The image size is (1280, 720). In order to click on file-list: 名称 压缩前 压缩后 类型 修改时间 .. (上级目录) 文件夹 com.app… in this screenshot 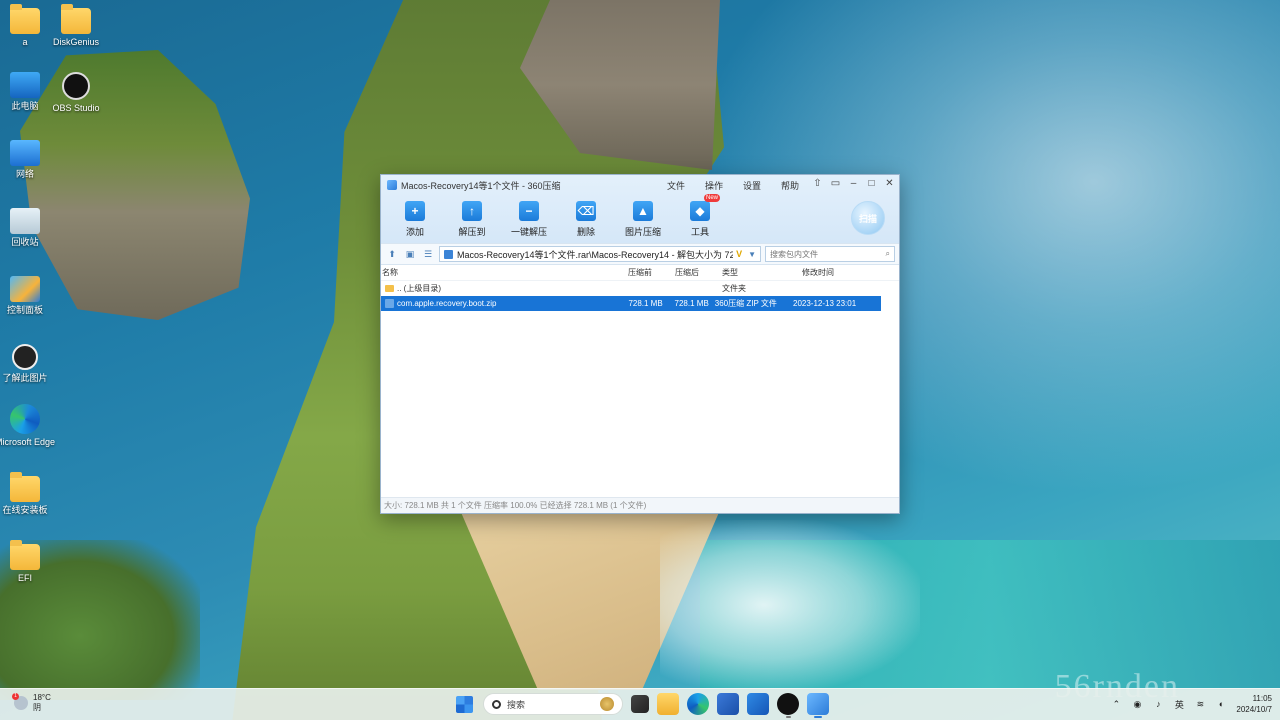, I will do `click(640, 374)`.